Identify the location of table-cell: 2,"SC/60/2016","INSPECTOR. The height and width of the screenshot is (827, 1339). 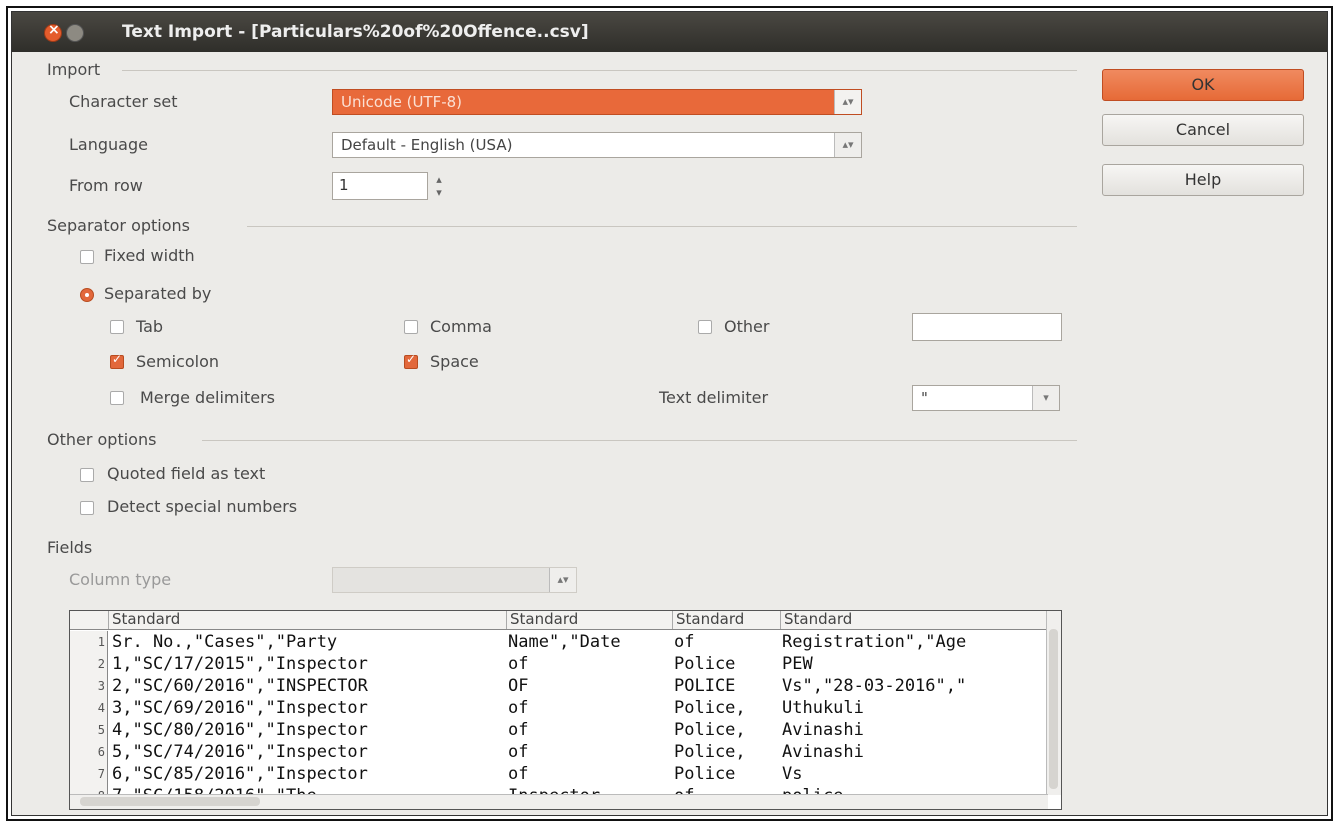
(240, 686).